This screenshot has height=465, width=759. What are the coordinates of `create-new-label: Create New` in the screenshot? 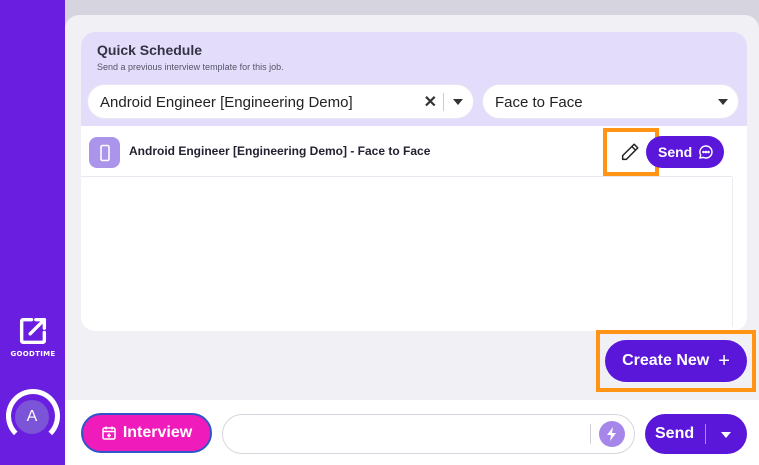 It's located at (666, 360).